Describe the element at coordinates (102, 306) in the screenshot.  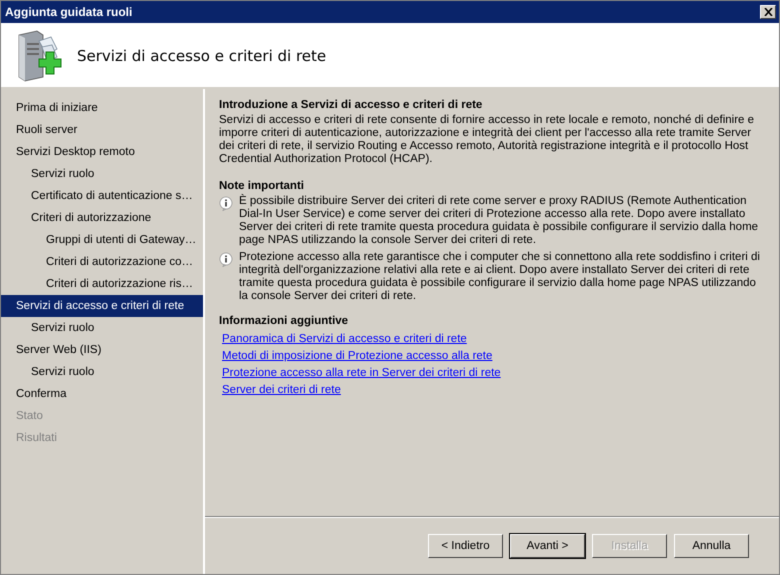
I see `sidebar-item: Servizi di accesso e criteri di rete` at that location.